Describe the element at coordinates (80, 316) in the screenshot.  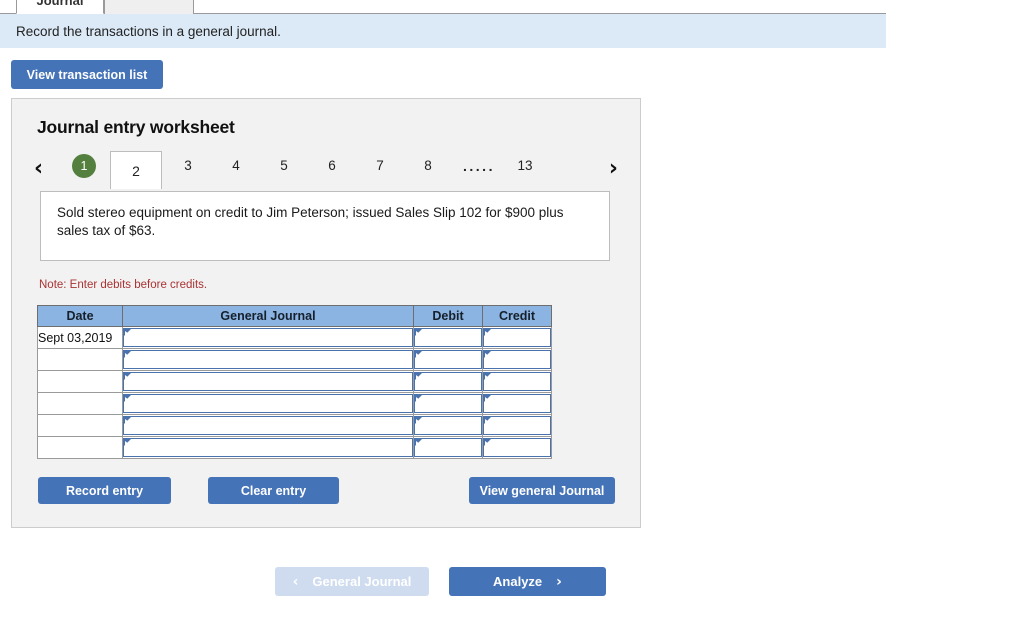
I see `column-header-date: Date` at that location.